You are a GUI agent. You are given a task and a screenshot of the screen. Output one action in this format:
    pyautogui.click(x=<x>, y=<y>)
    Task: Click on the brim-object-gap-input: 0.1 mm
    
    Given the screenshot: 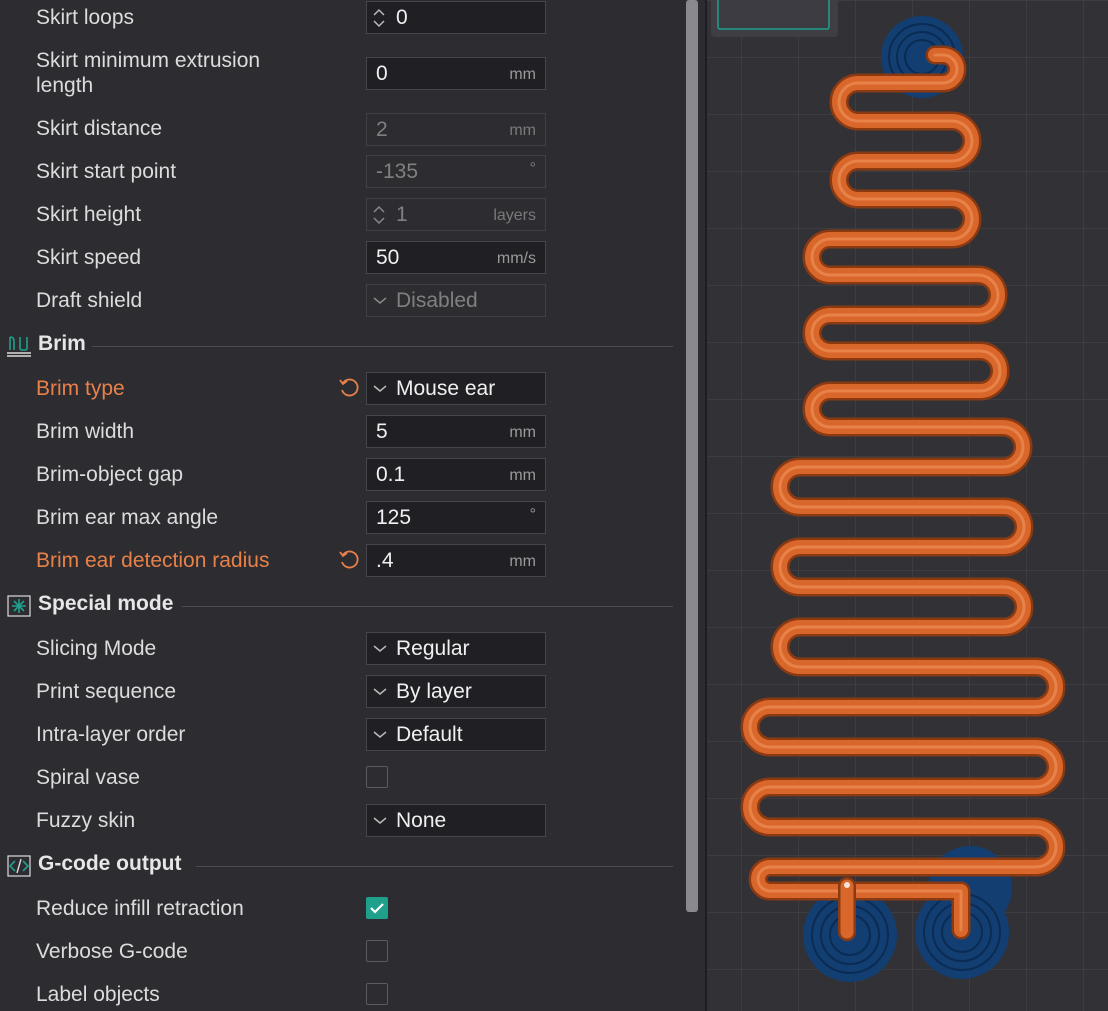 What is the action you would take?
    pyautogui.click(x=456, y=474)
    